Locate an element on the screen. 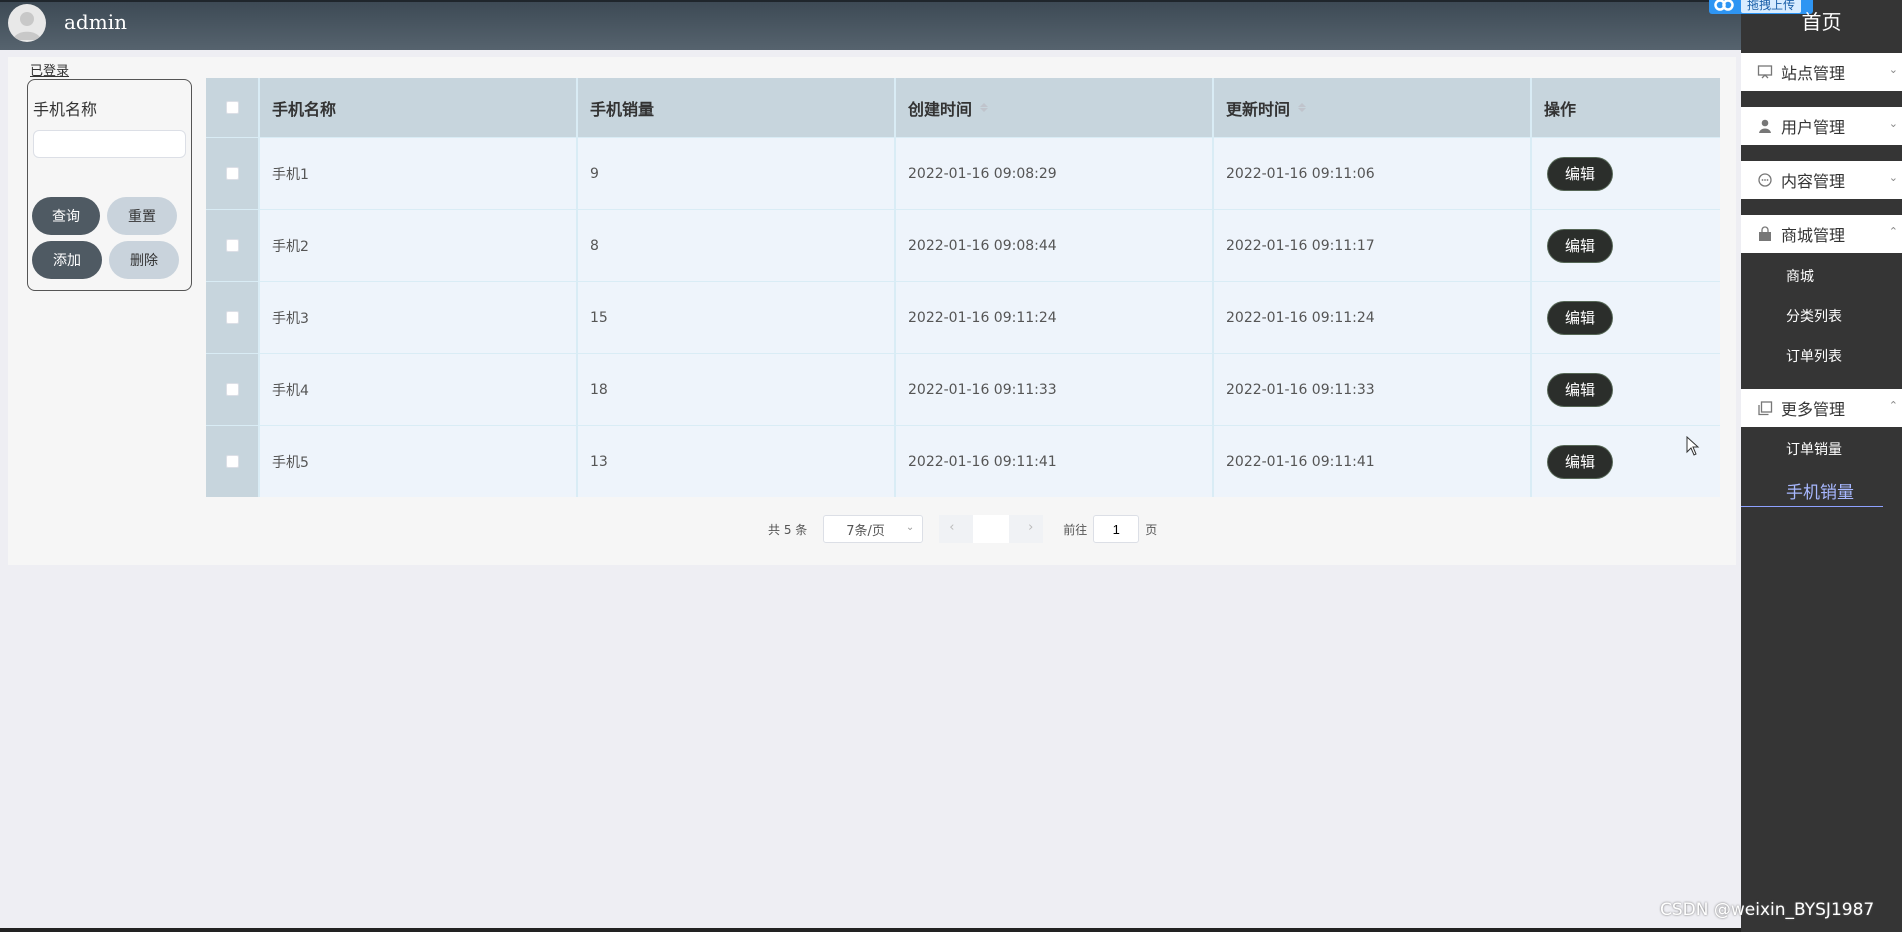 The height and width of the screenshot is (932, 1902). shopping-bag-icon is located at coordinates (1765, 234).